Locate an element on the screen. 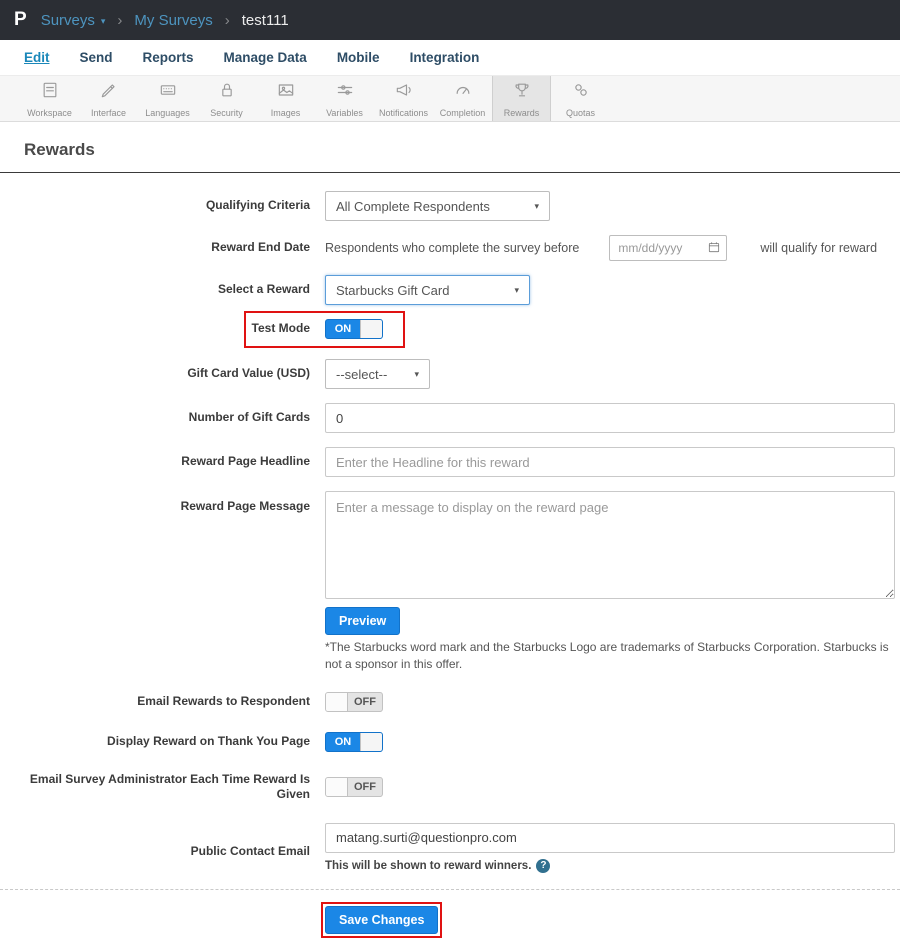 This screenshot has height=938, width=900. toolbar-item-label: Images is located at coordinates (285, 112).